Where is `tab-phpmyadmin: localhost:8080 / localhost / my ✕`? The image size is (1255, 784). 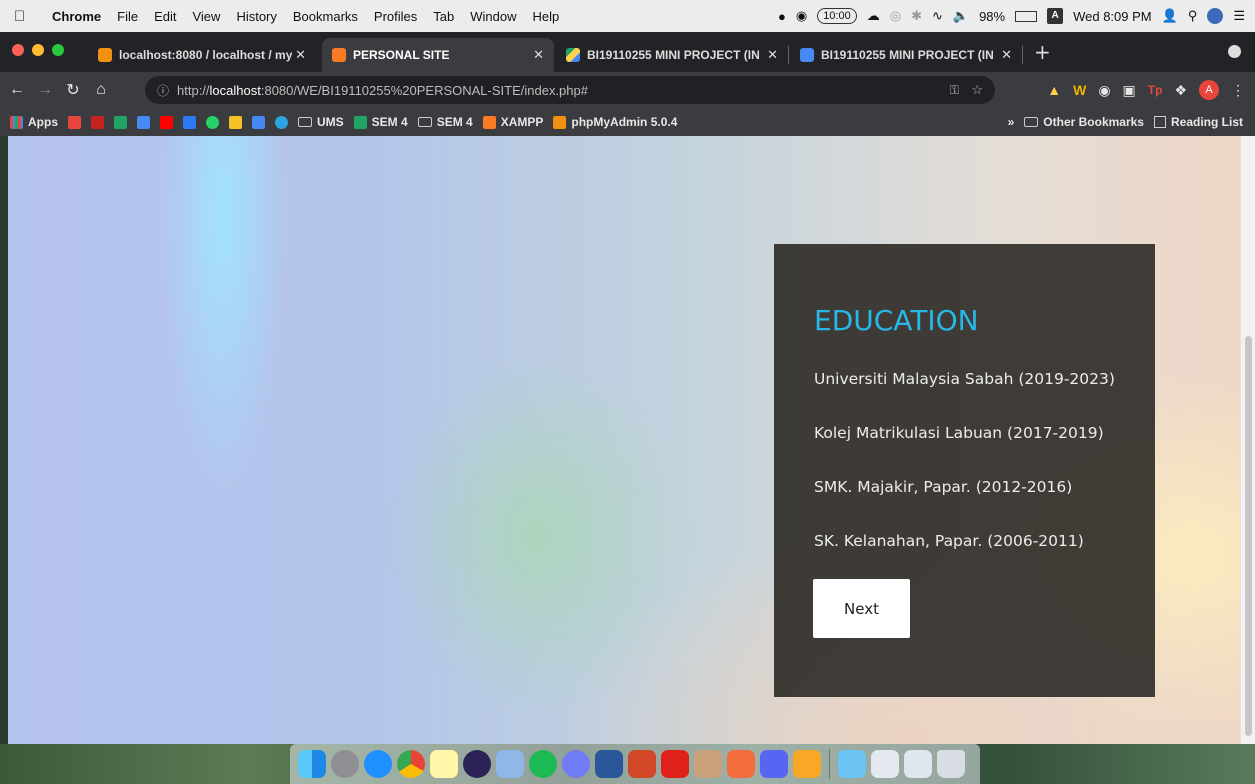 tab-phpmyadmin: localhost:8080 / localhost / my ✕ is located at coordinates (202, 55).